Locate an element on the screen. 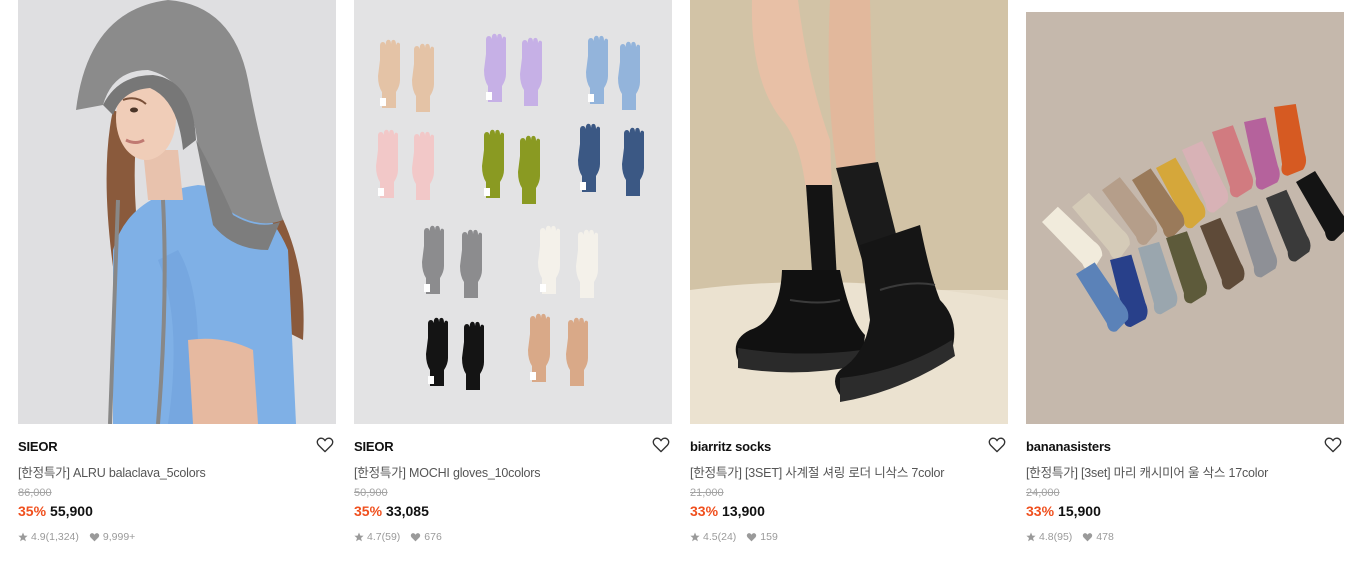  rating-value: 4.7 is located at coordinates (374, 537).